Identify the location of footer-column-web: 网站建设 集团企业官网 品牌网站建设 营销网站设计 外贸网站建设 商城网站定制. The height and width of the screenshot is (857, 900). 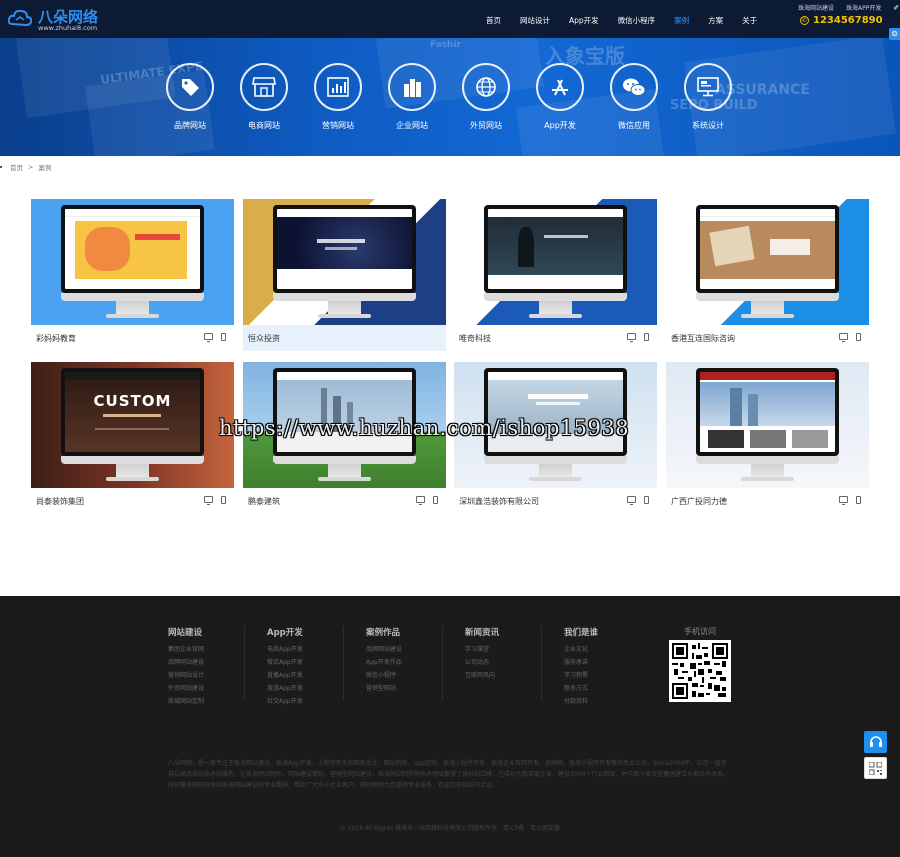
(186, 667).